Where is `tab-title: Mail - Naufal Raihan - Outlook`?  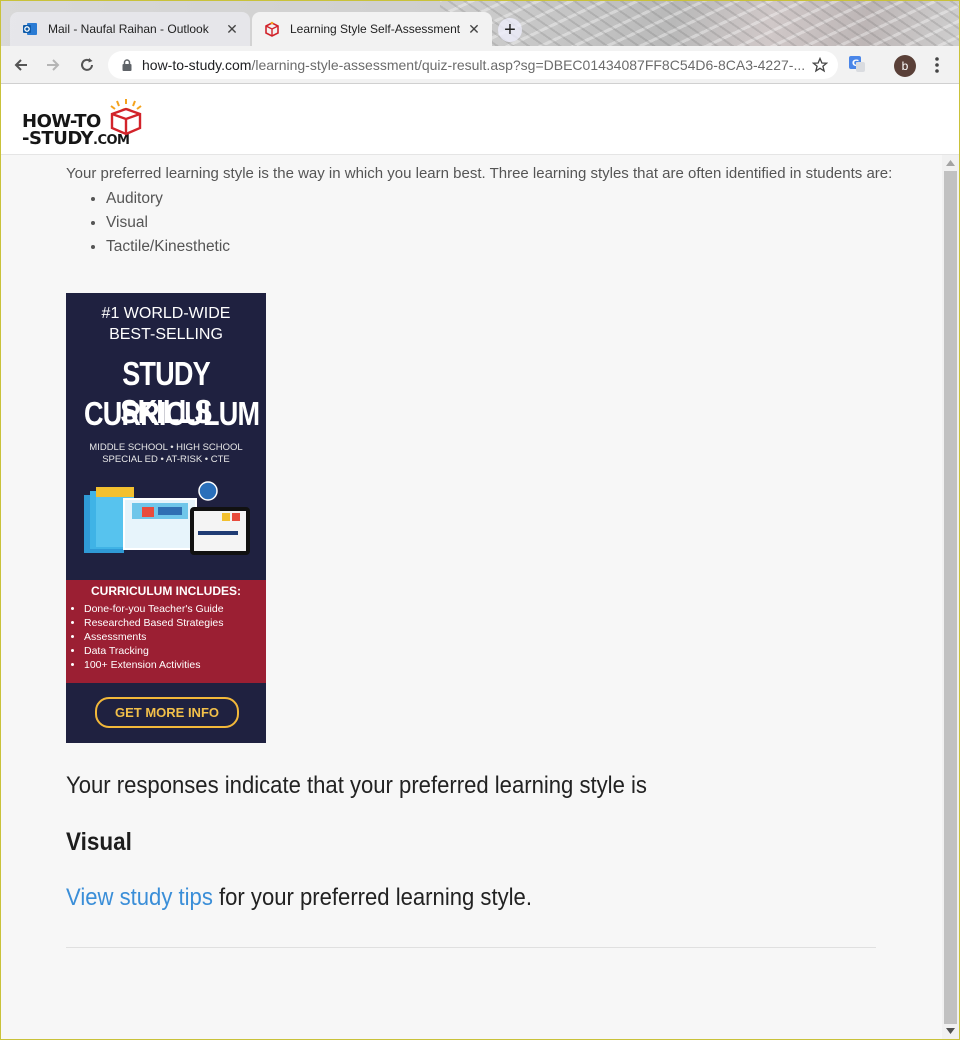 tab-title: Mail - Naufal Raihan - Outlook is located at coordinates (128, 29).